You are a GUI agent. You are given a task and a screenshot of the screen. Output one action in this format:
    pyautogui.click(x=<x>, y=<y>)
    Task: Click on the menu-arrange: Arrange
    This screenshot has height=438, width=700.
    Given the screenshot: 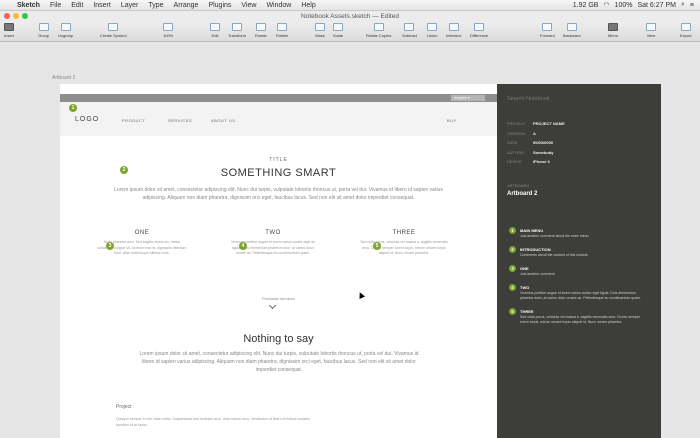 What is the action you would take?
    pyautogui.click(x=186, y=5)
    